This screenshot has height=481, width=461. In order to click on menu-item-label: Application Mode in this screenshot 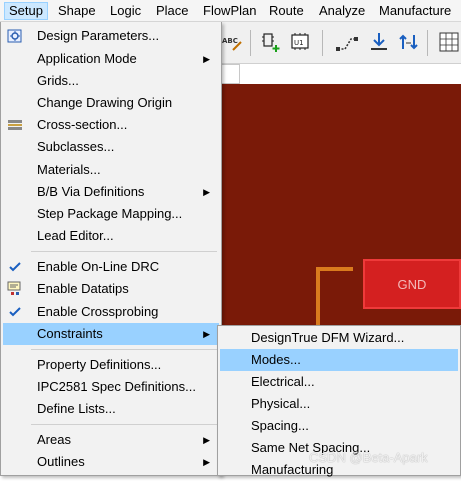, I will do `click(87, 58)`.